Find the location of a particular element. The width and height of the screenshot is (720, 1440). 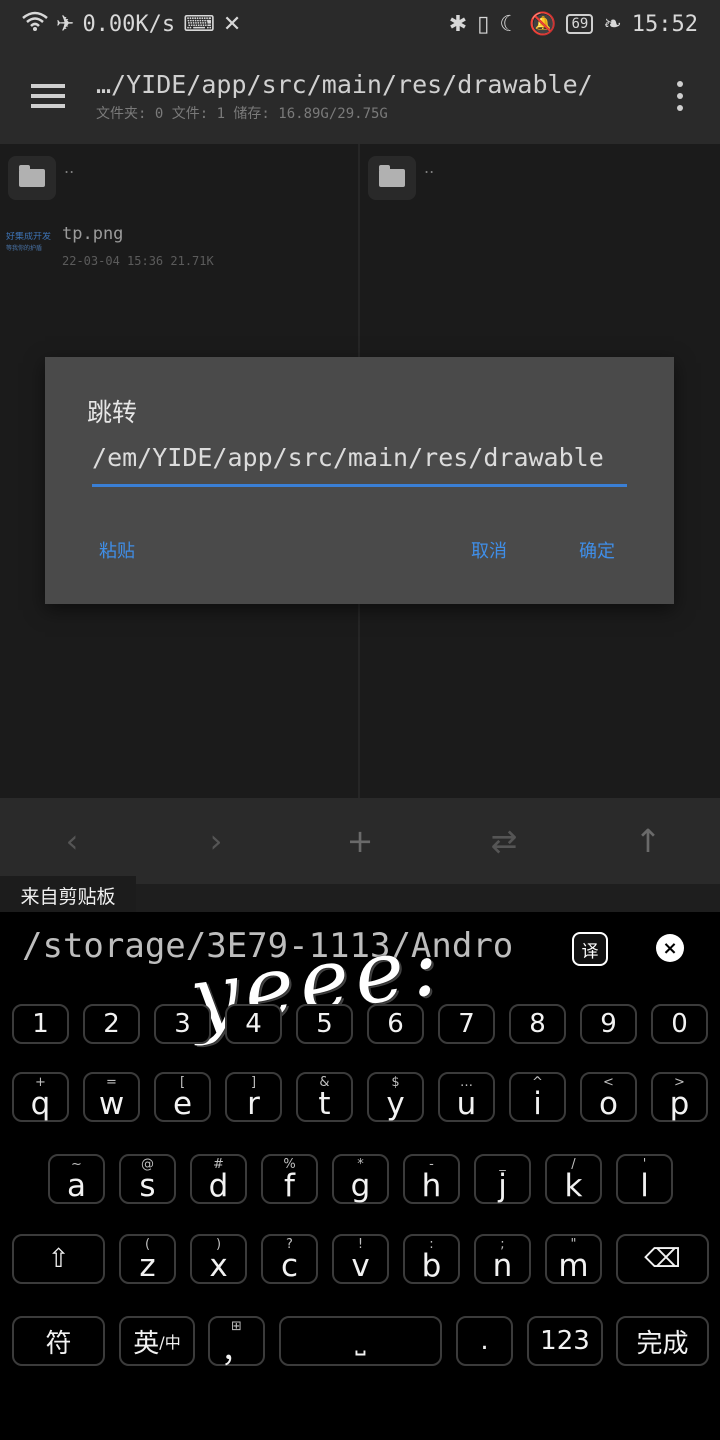

done-key: 完成 is located at coordinates (662, 1341).